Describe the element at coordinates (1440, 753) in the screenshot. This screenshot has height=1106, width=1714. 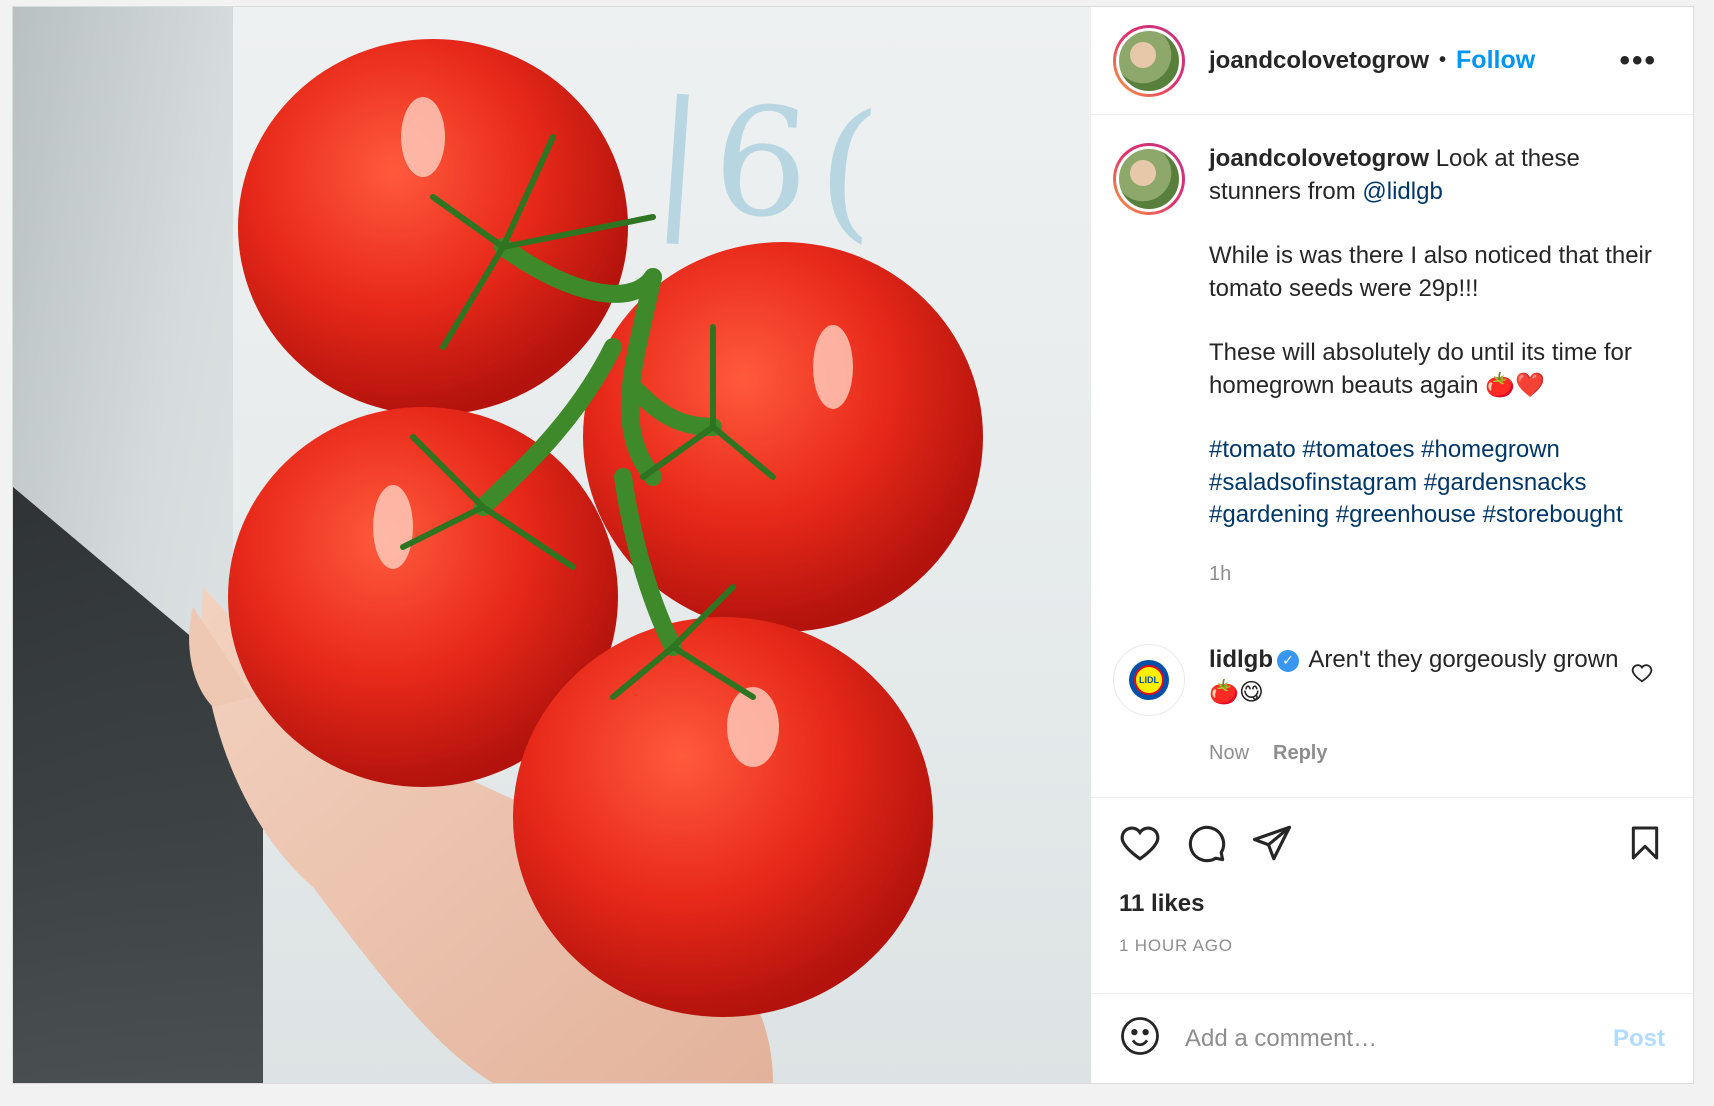
I see `comment-meta: Now Reply` at that location.